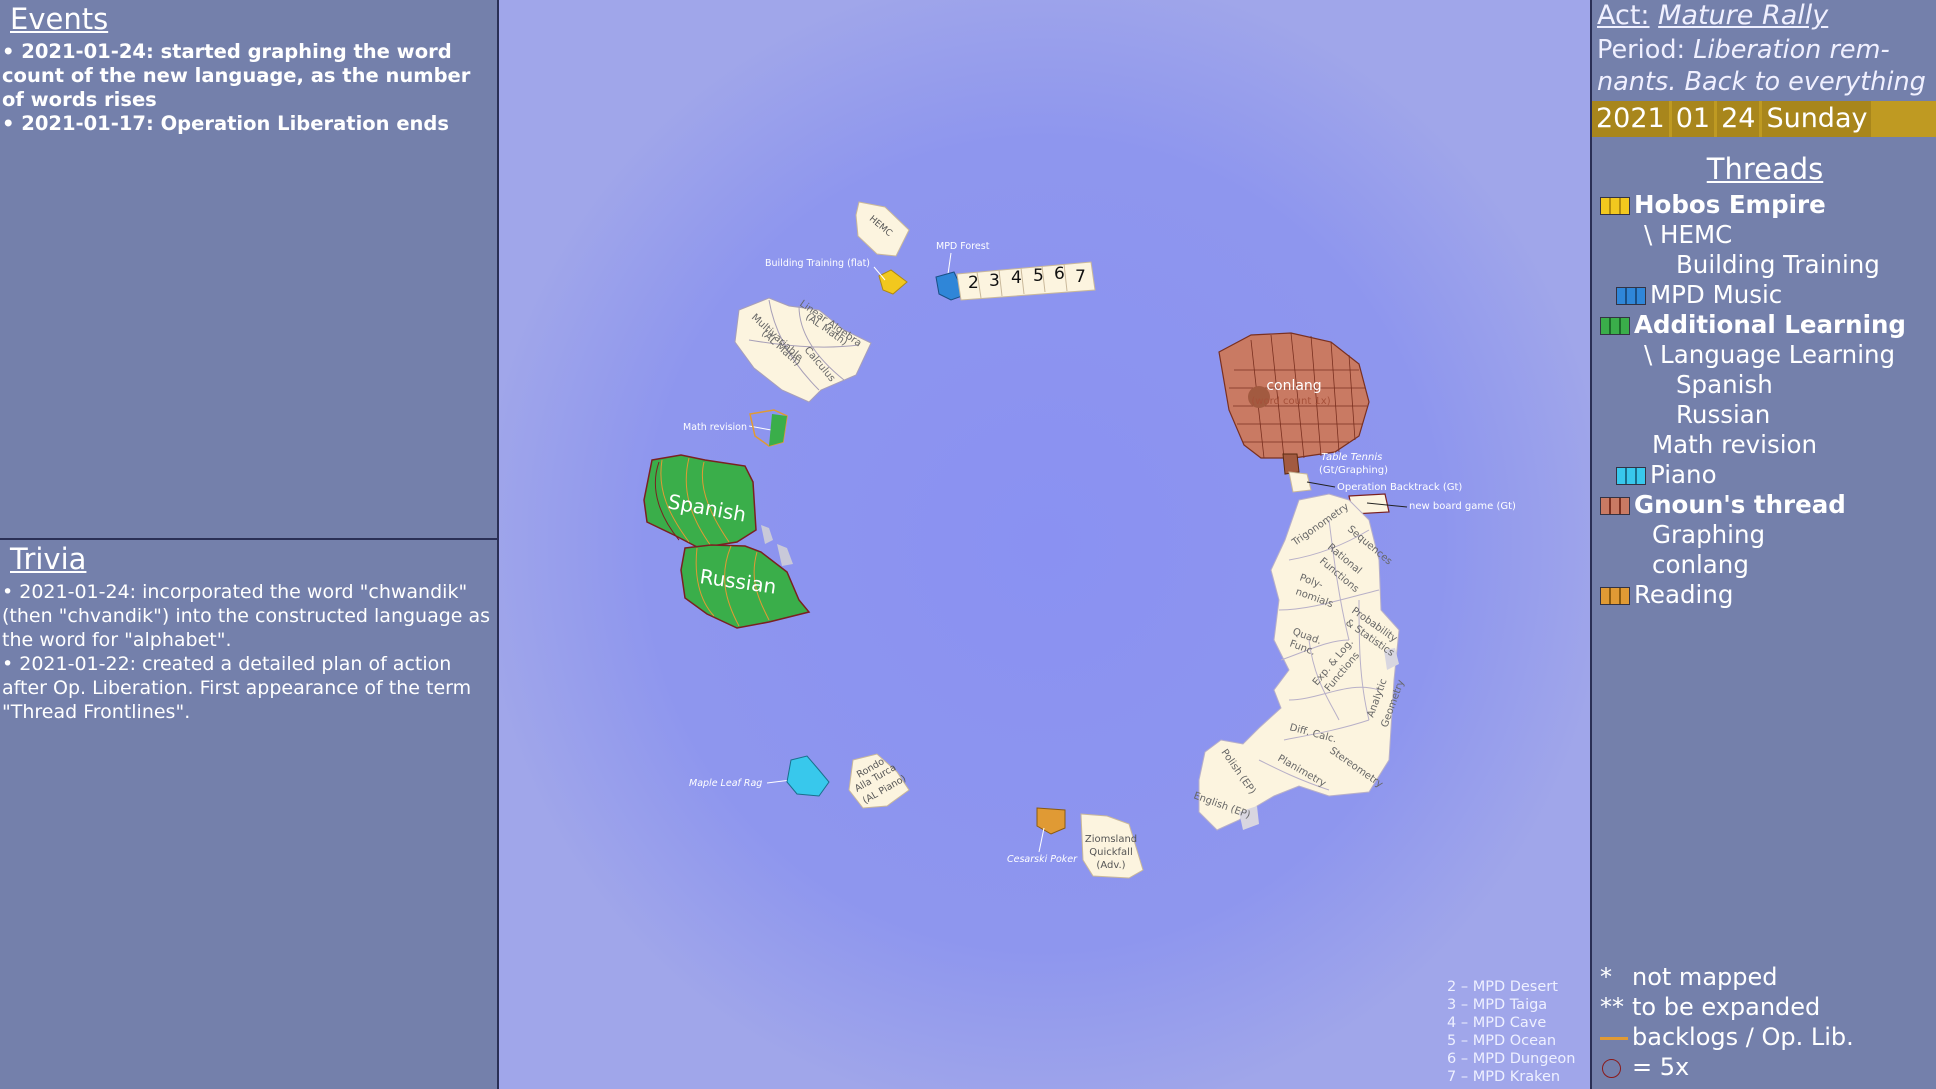 This screenshot has height=1089, width=1936. I want to click on thread-russian: Russian, so click(1768, 415).